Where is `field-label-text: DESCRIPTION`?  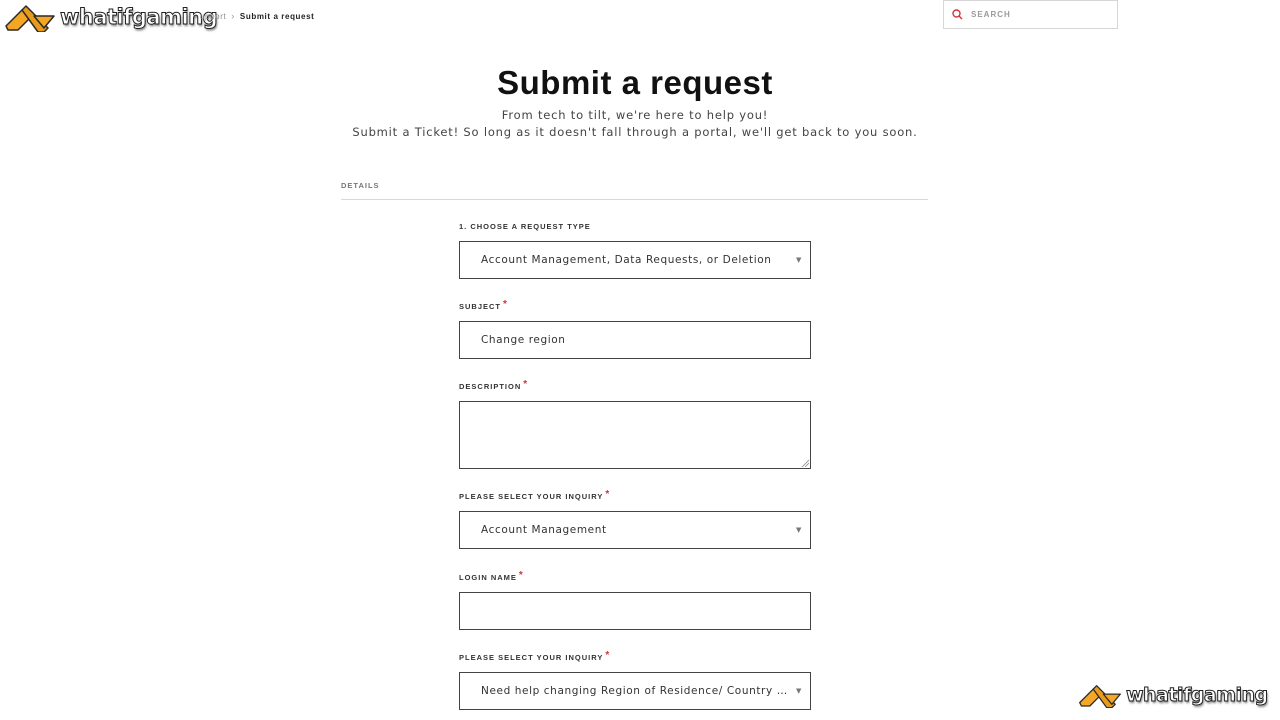
field-label-text: DESCRIPTION is located at coordinates (490, 386).